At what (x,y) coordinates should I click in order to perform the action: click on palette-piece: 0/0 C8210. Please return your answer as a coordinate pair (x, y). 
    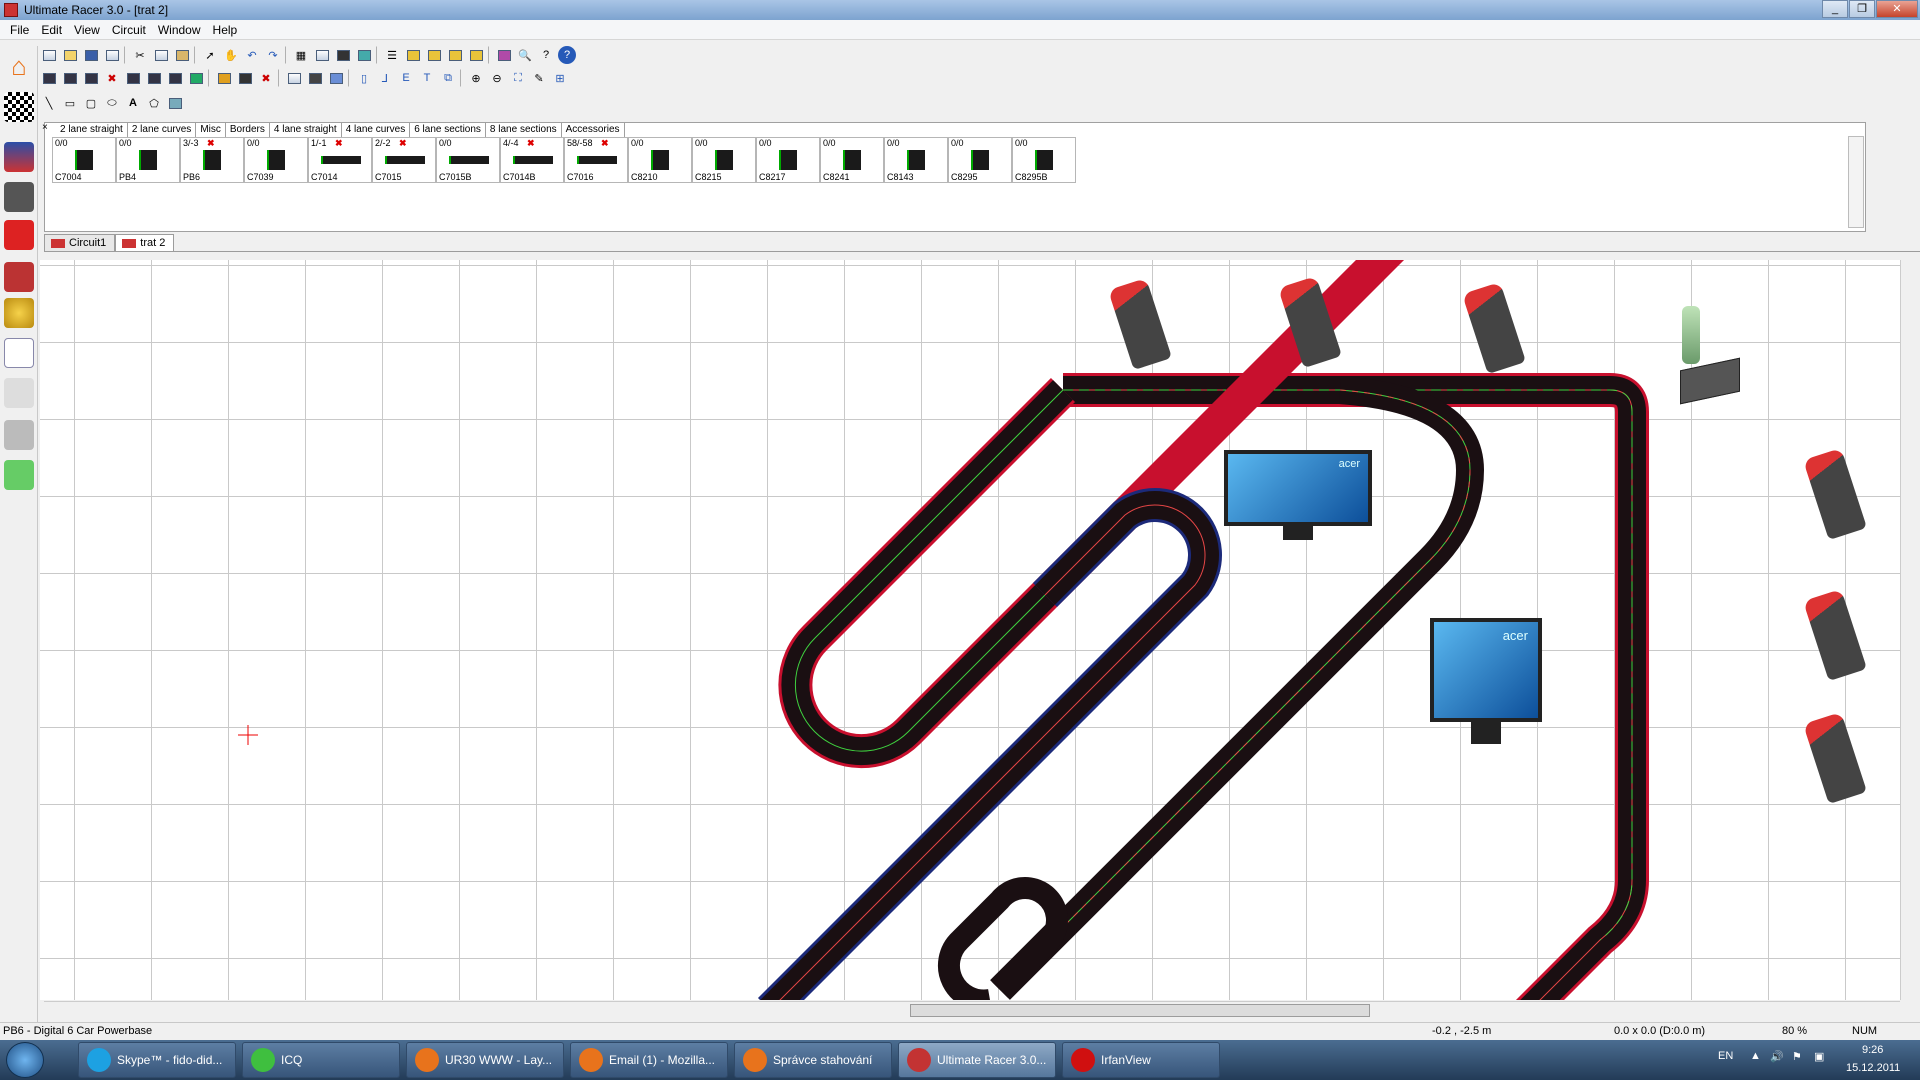
    Looking at the image, I should click on (660, 160).